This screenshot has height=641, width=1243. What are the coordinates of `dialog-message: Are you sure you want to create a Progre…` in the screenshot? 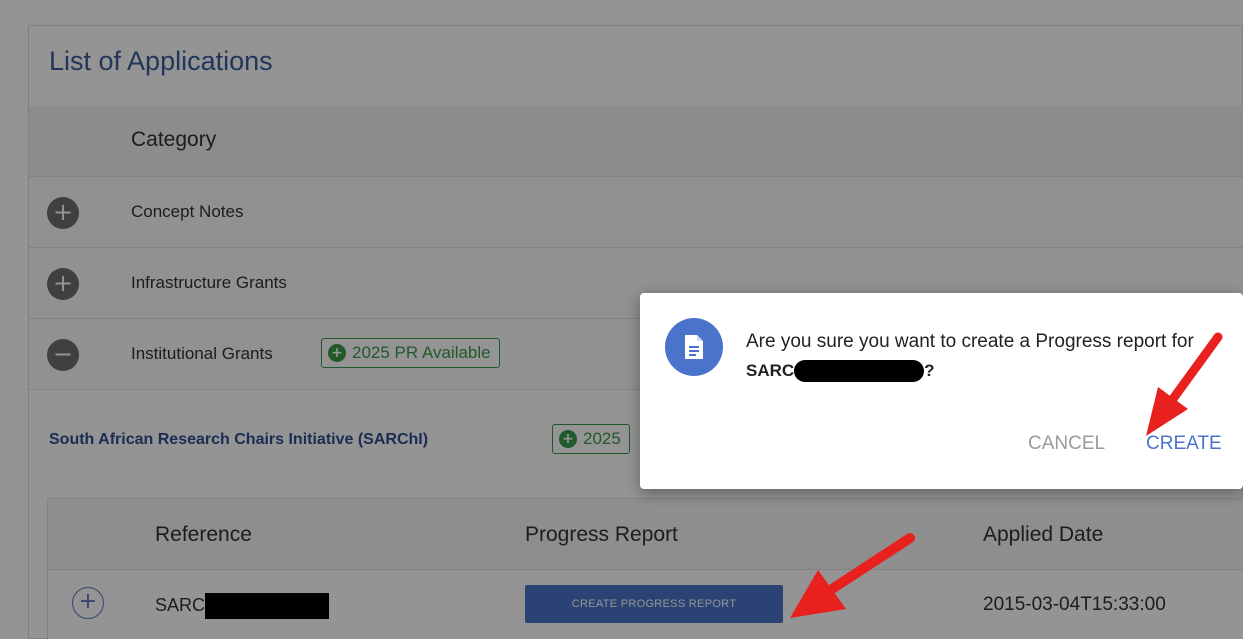 It's located at (994, 356).